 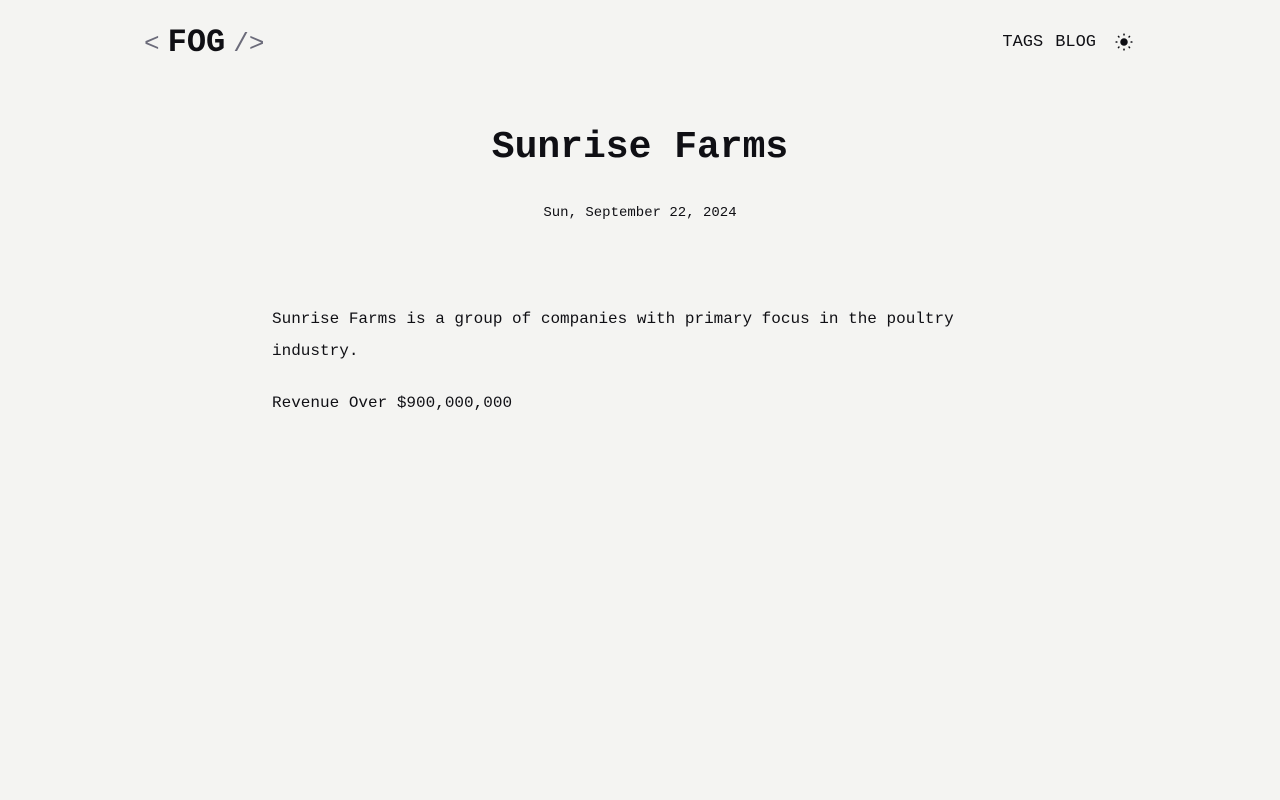 I want to click on logo-name: FOG, so click(x=196, y=42).